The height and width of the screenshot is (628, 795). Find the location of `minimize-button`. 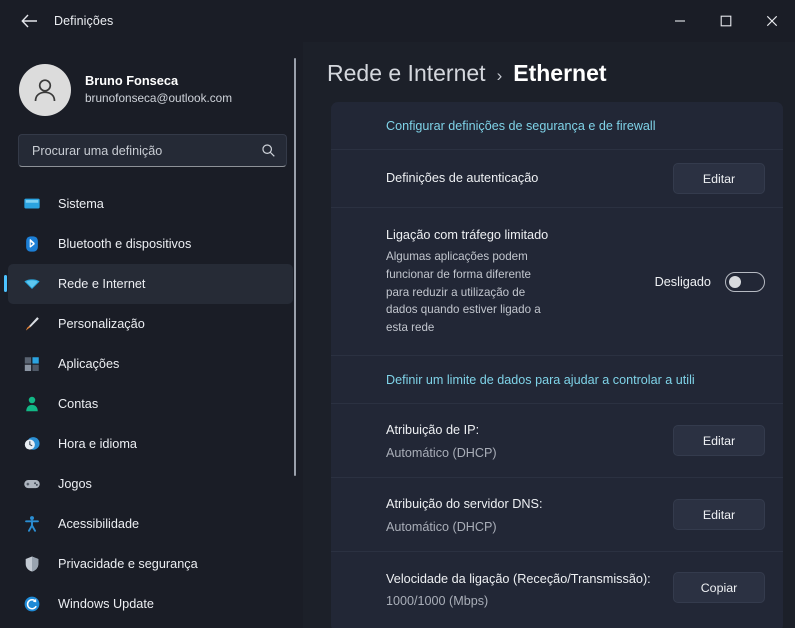

minimize-button is located at coordinates (680, 21).